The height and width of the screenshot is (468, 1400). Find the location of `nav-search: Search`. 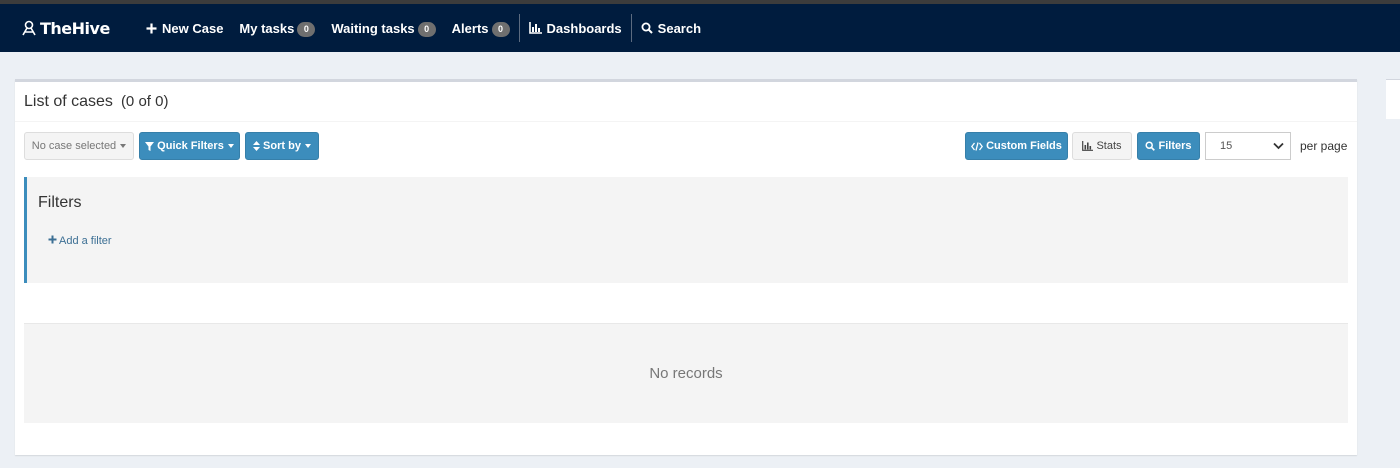

nav-search: Search is located at coordinates (671, 28).